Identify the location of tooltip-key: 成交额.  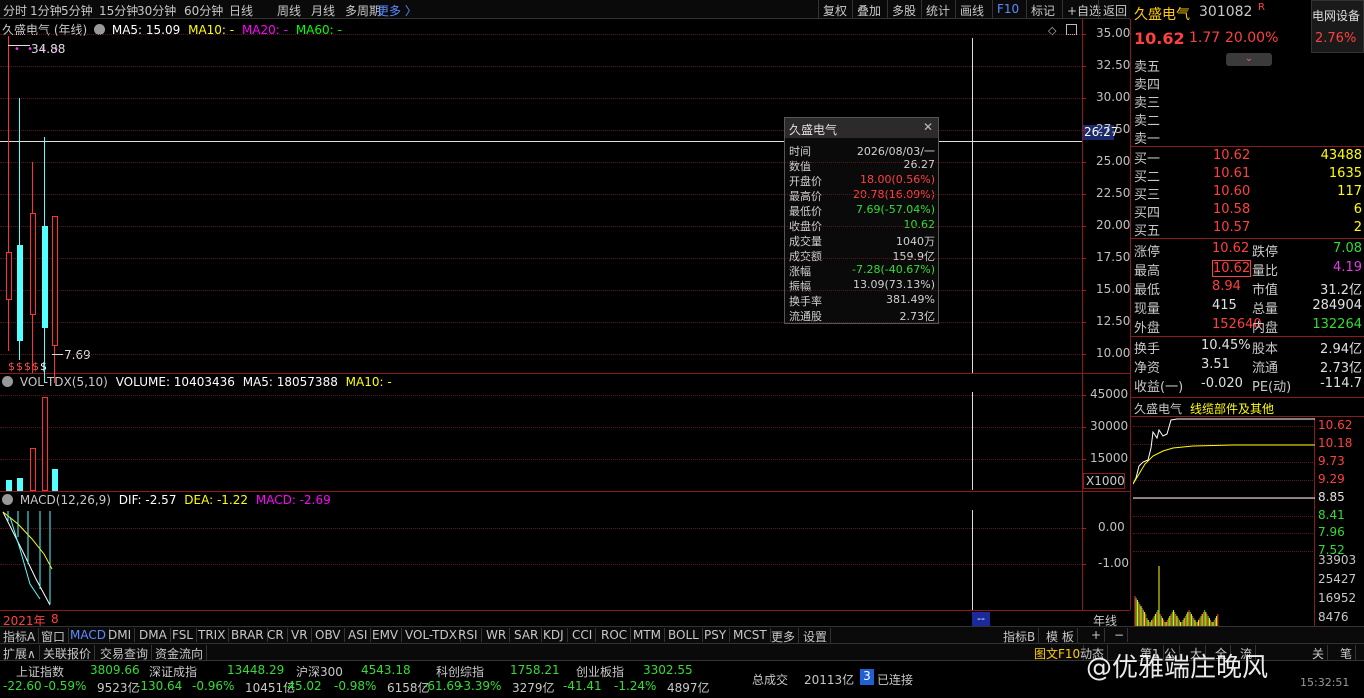
(805, 256).